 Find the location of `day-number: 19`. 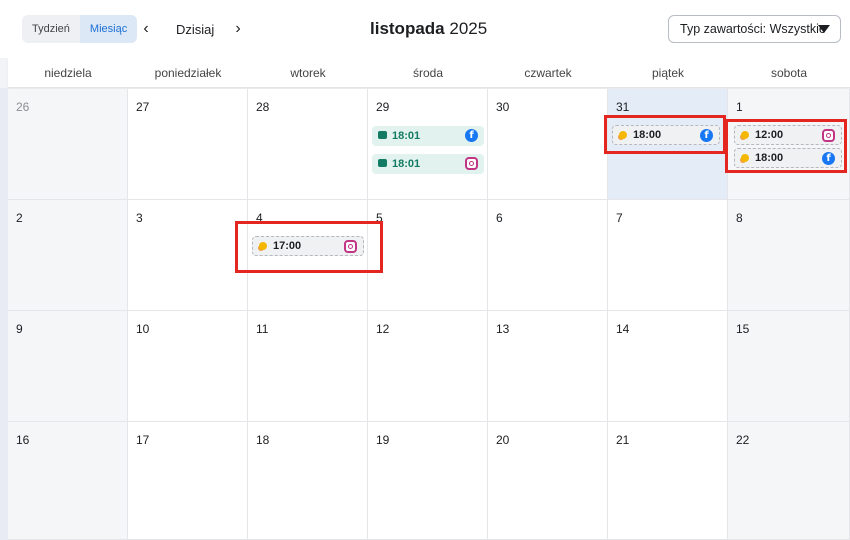

day-number: 19 is located at coordinates (383, 440).